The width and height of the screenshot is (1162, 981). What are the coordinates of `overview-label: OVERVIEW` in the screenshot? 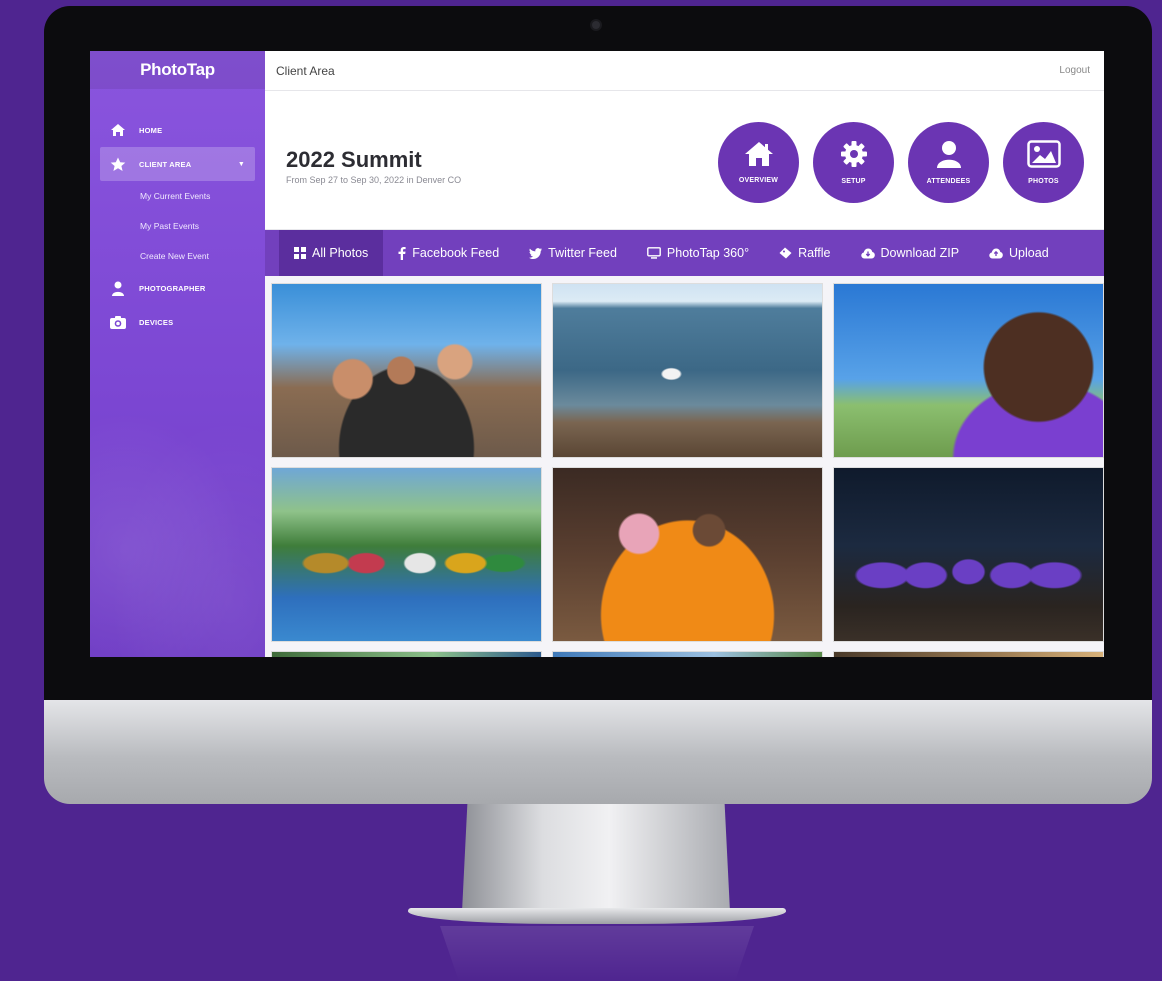 It's located at (758, 180).